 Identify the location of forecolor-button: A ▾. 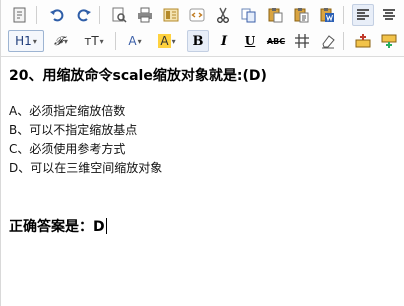
(135, 41).